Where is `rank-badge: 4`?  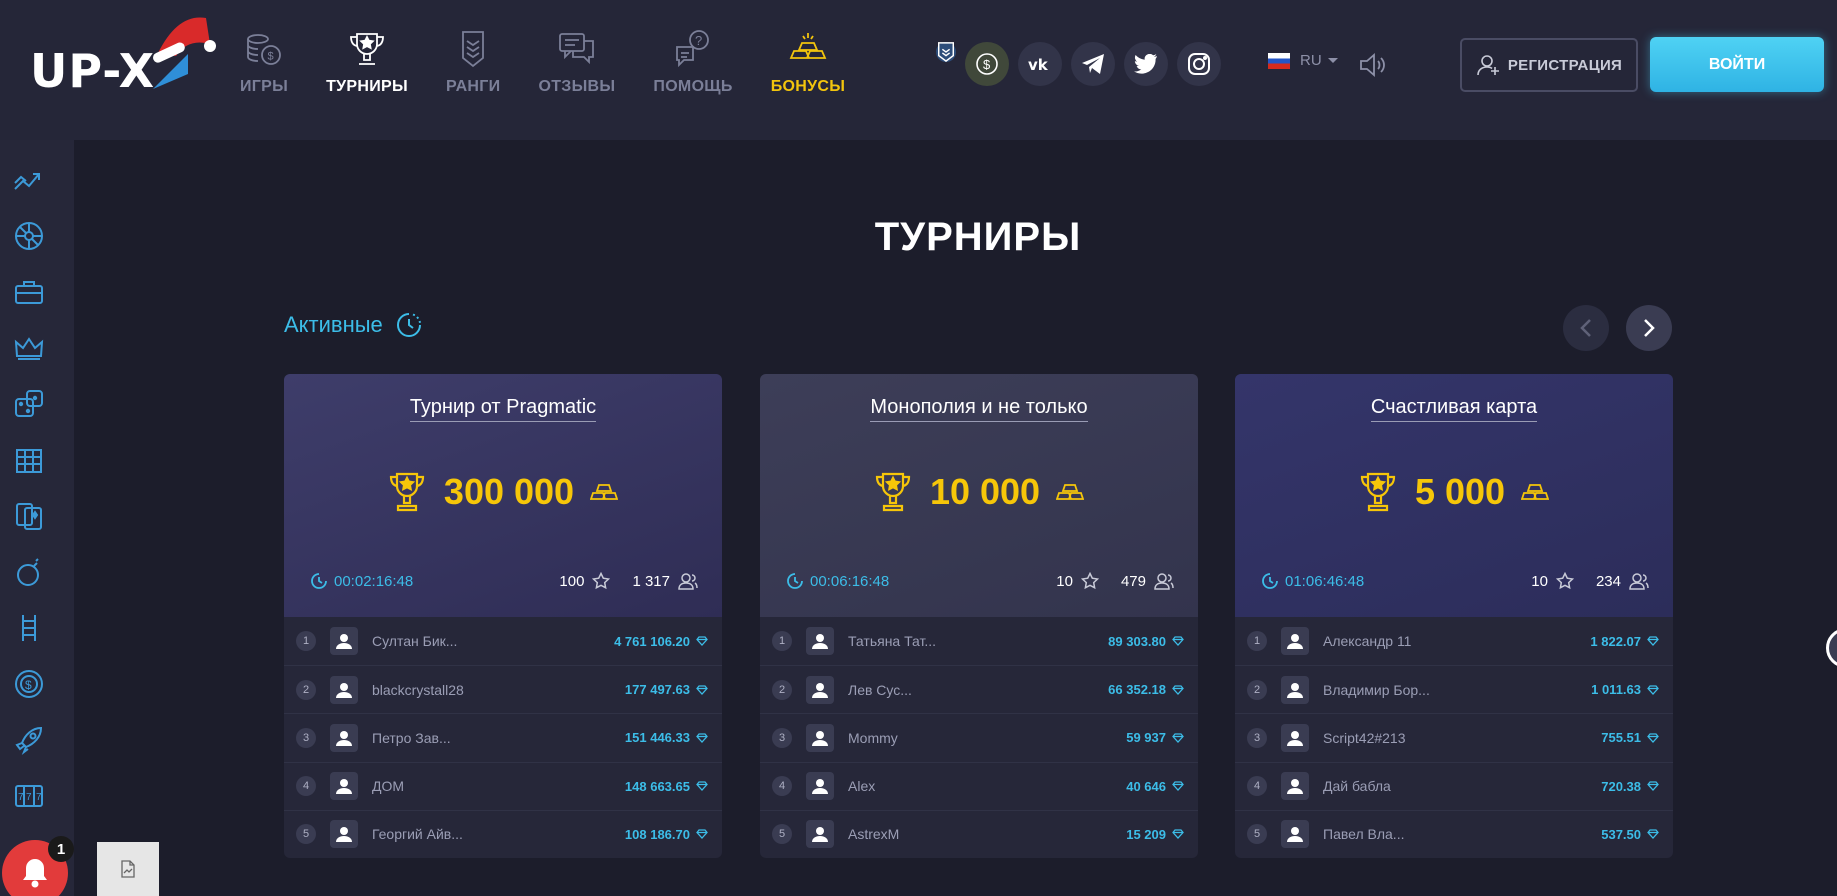 rank-badge: 4 is located at coordinates (1257, 786).